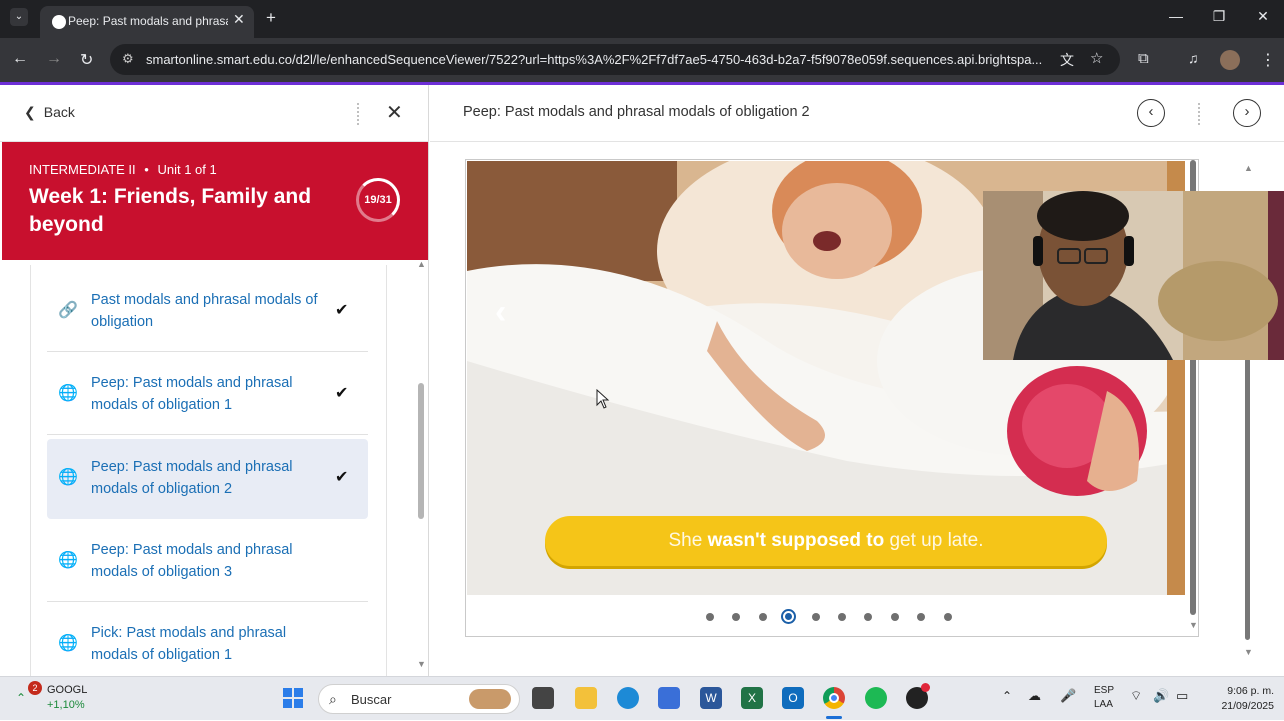 The width and height of the screenshot is (1284, 721). Describe the element at coordinates (1241, 699) in the screenshot. I see `taskbar-clock: 9:06 p. m. 21/09/2025` at that location.